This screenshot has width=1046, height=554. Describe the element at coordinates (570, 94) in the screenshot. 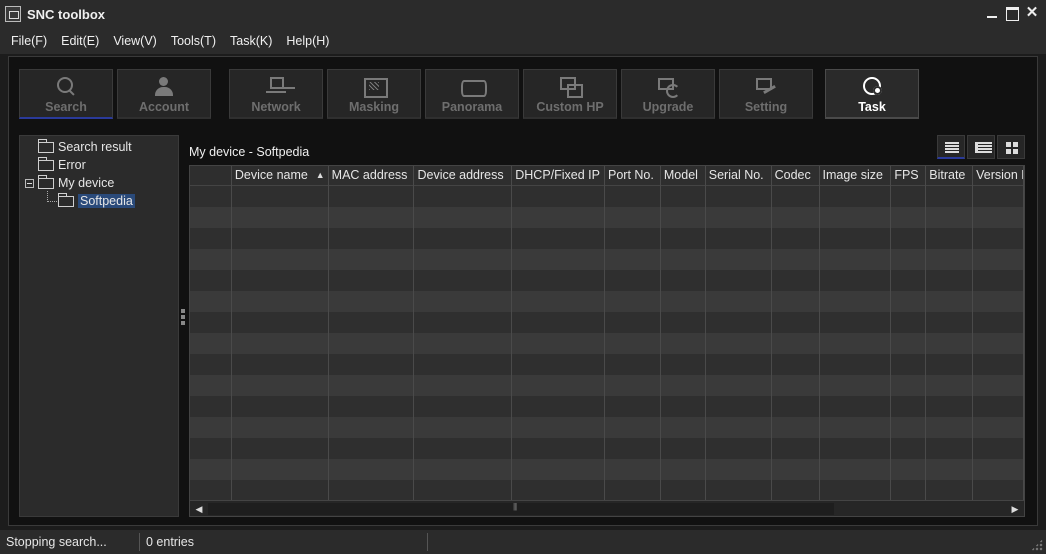

I see `custom-hp-button: Custom HP` at that location.